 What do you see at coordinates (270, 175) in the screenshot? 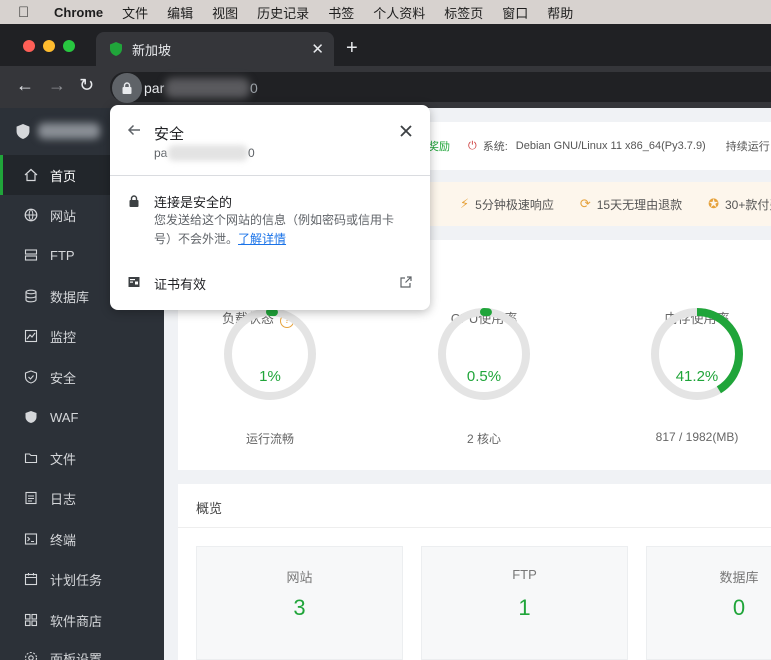
I see `popup-divider` at bounding box center [270, 175].